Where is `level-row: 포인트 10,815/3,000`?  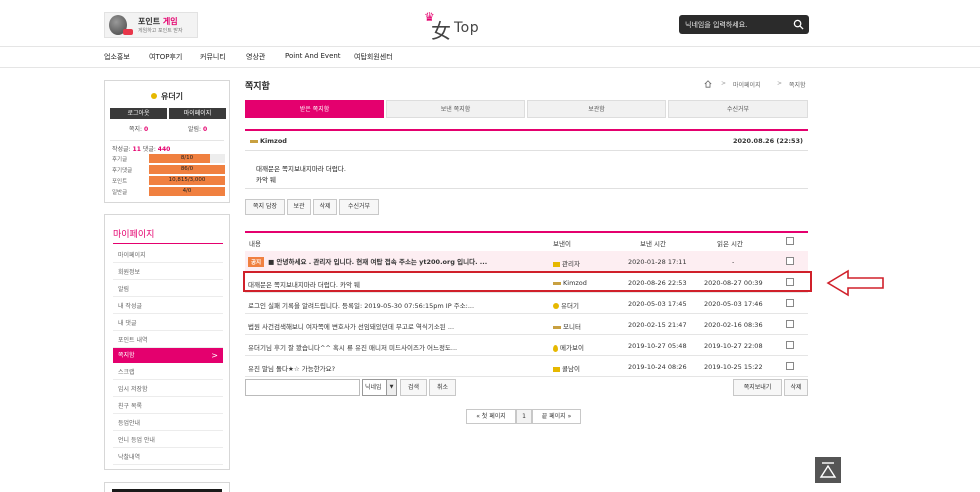 level-row: 포인트 10,815/3,000 is located at coordinates (169, 180).